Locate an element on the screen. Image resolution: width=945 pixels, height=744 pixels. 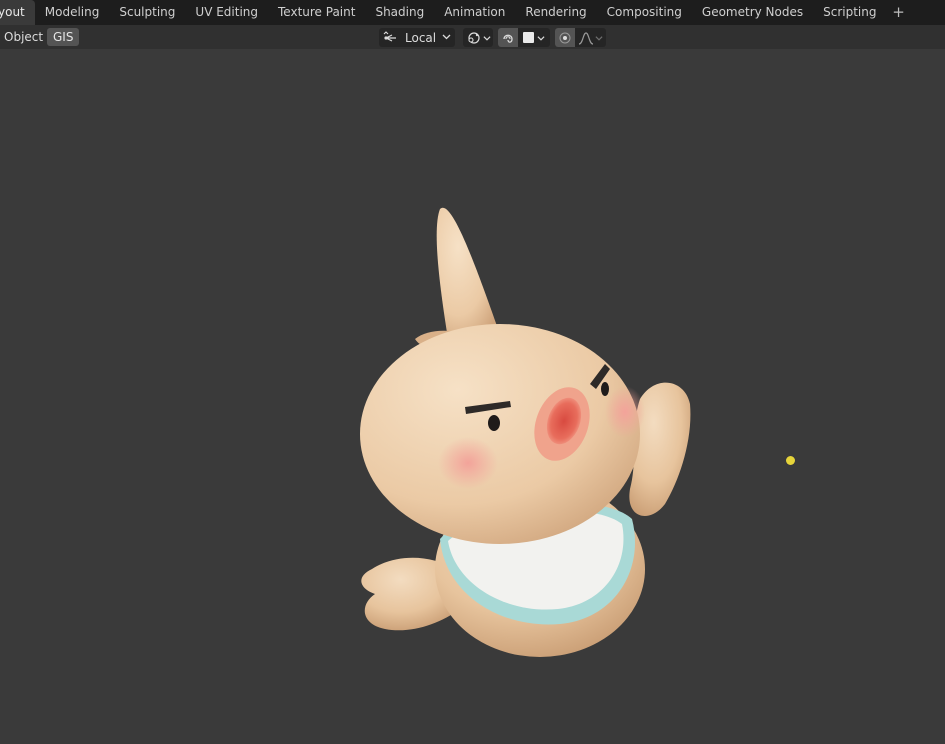
tab-modeling: Modeling is located at coordinates (72, 12).